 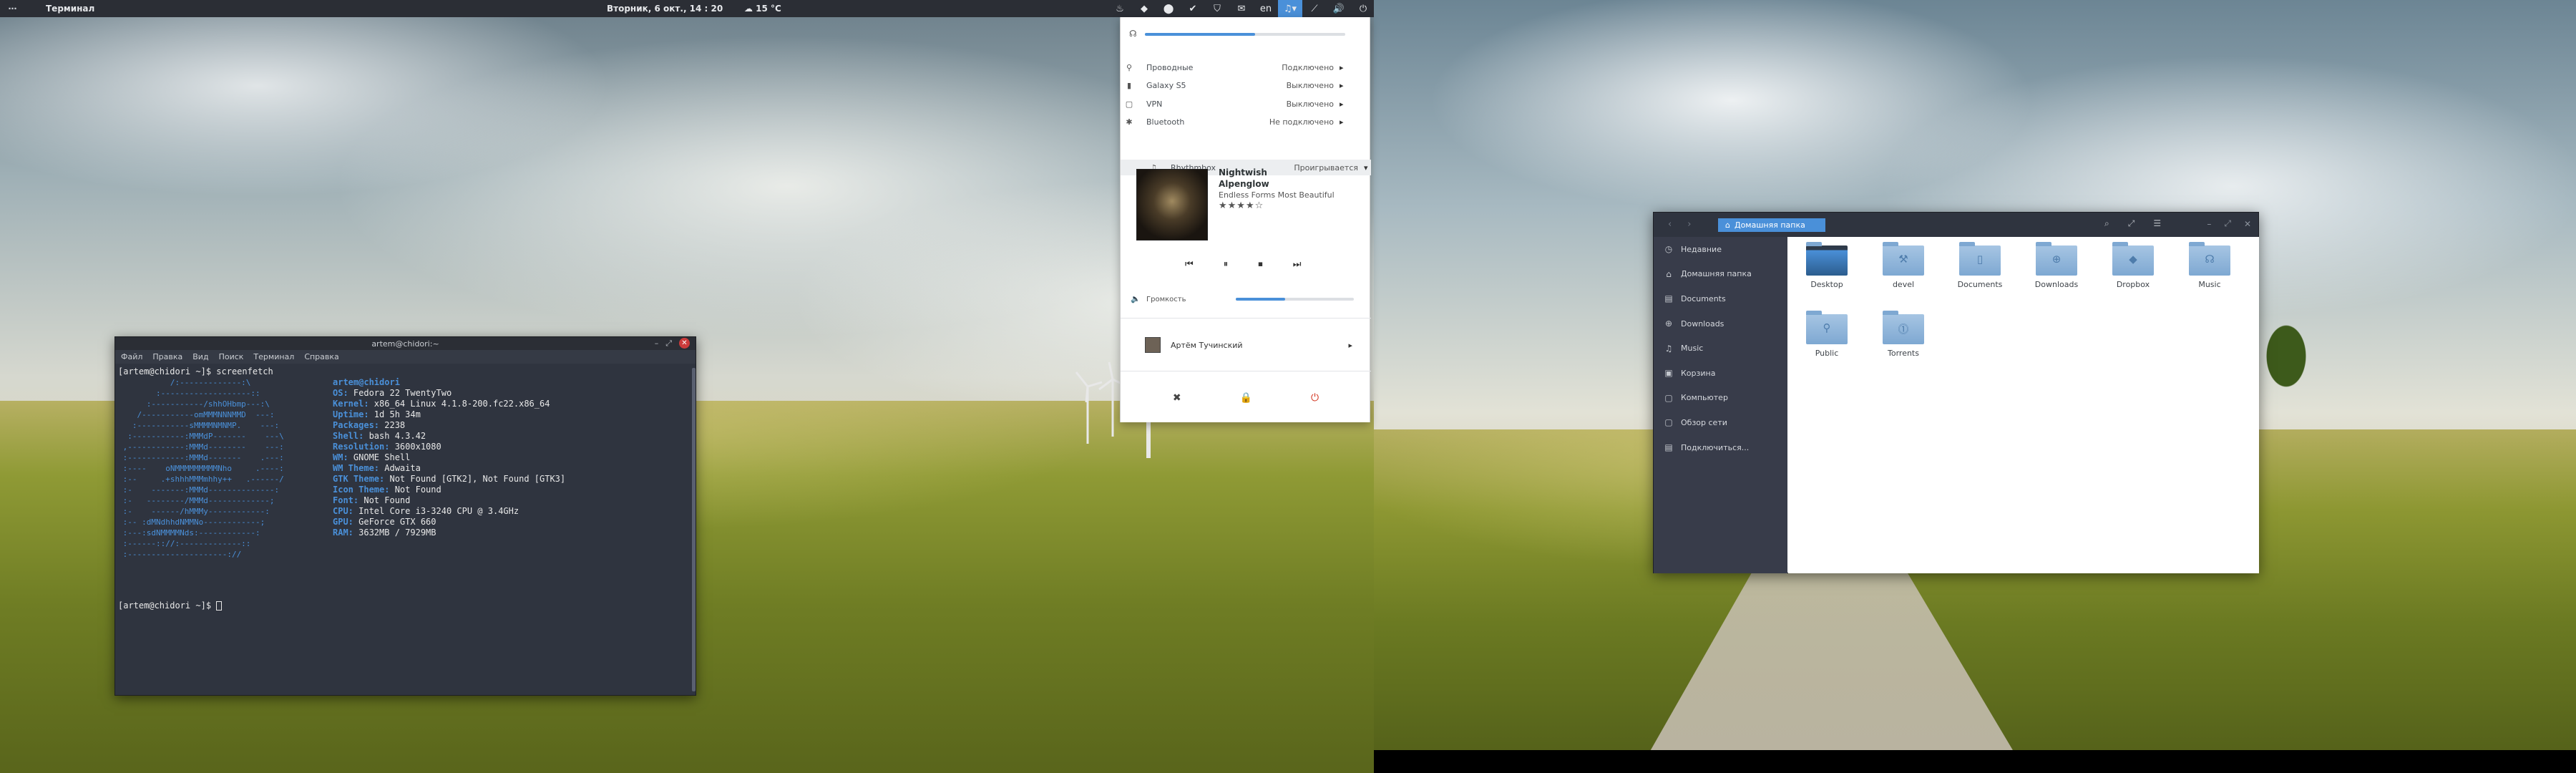 What do you see at coordinates (2056, 265) in the screenshot?
I see `folder-item: ⊕ Downloads` at bounding box center [2056, 265].